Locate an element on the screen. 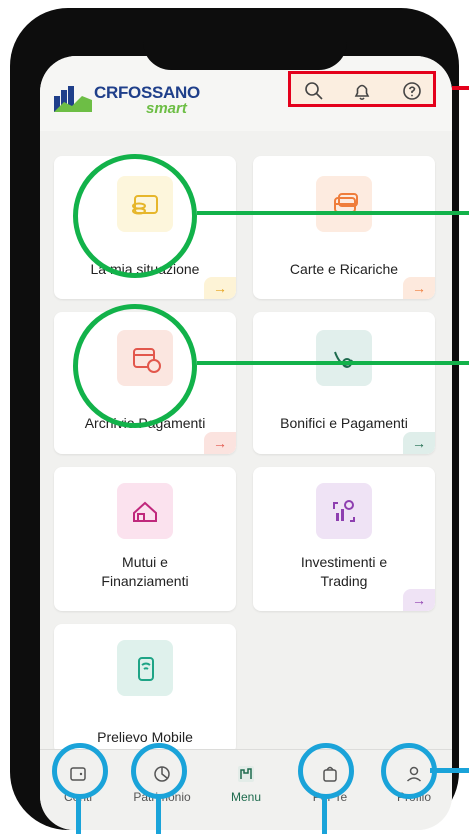 The height and width of the screenshot is (834, 469). card-mutui: Mutui e Finanziamenti is located at coordinates (145, 539).